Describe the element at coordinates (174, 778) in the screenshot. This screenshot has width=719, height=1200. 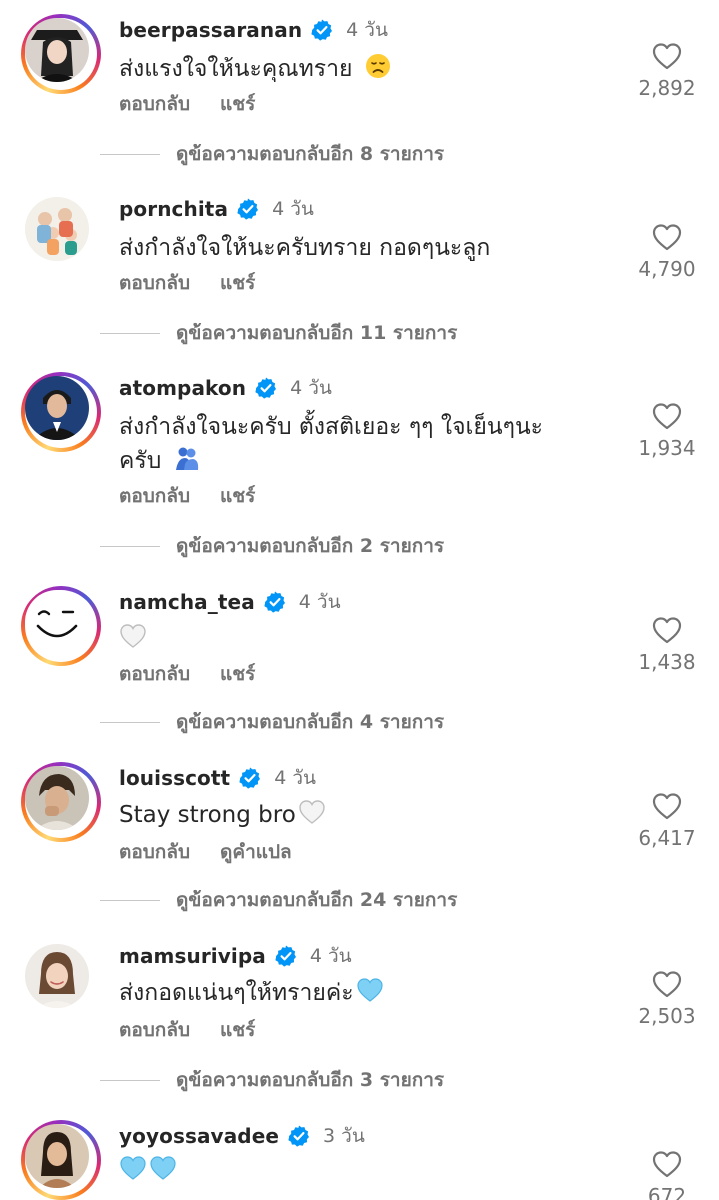
I see `username: louisscott` at that location.